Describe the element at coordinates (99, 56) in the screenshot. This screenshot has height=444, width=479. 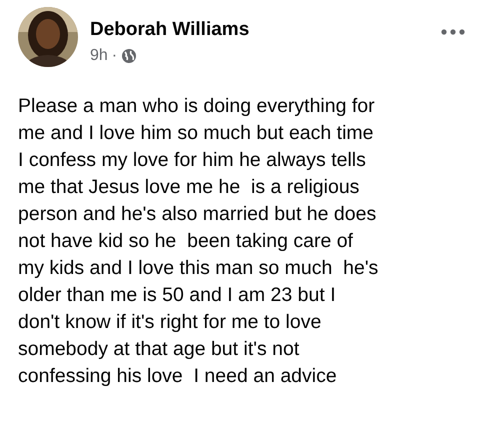
I see `post-time: 9h` at that location.